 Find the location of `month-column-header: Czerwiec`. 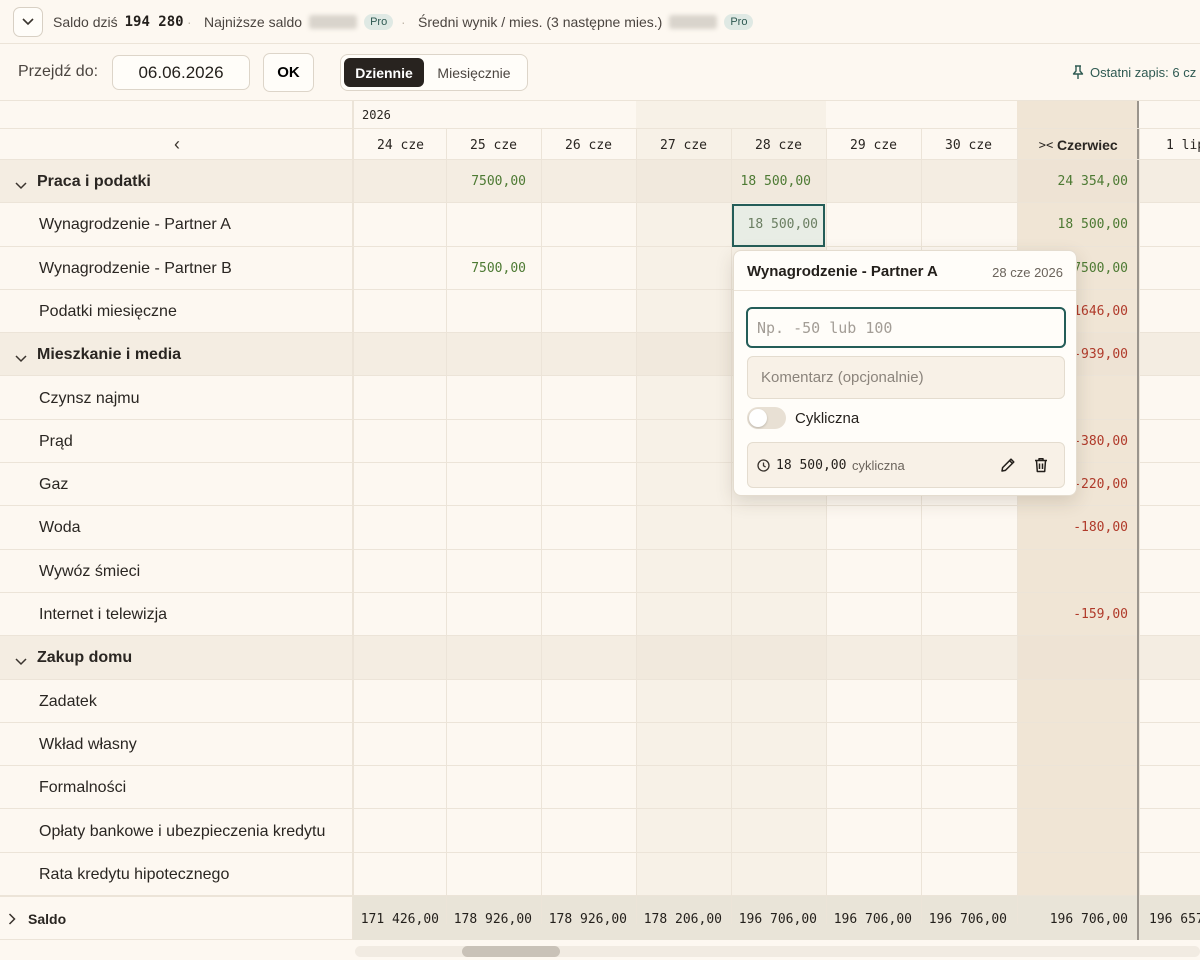

month-column-header: Czerwiec is located at coordinates (1087, 145).